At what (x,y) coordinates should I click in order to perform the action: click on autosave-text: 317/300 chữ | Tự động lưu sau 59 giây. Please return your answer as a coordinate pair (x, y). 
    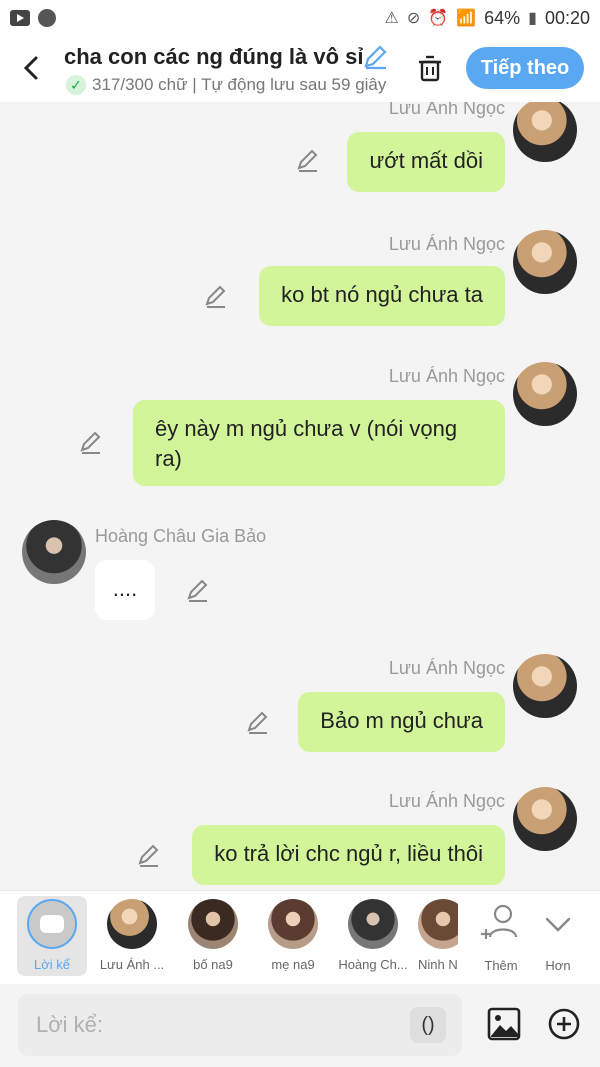
    Looking at the image, I should click on (239, 84).